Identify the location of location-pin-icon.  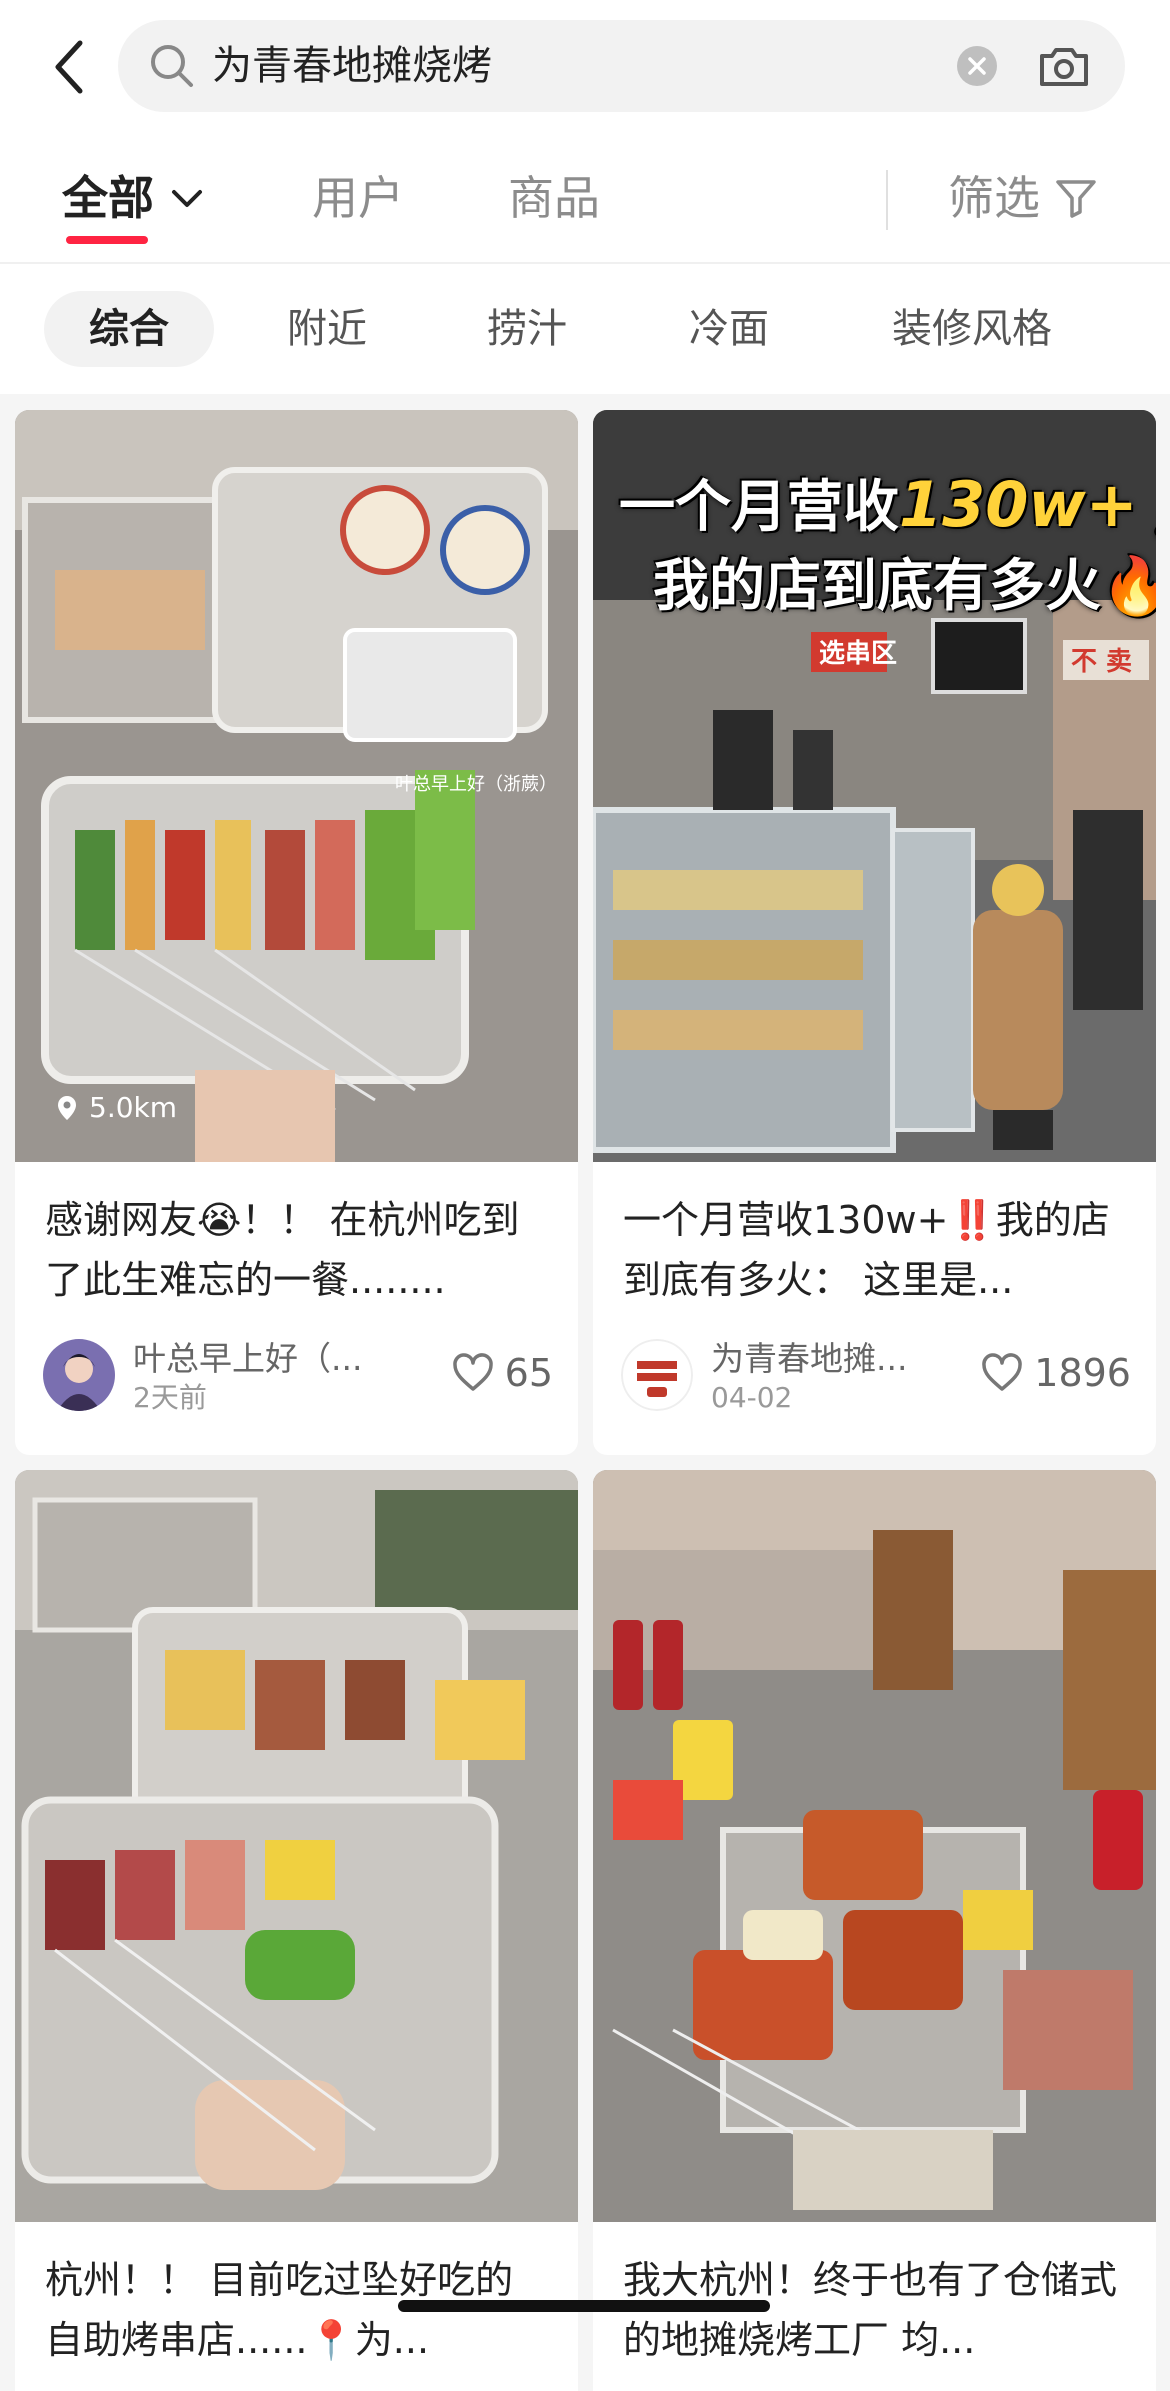
(67, 1108).